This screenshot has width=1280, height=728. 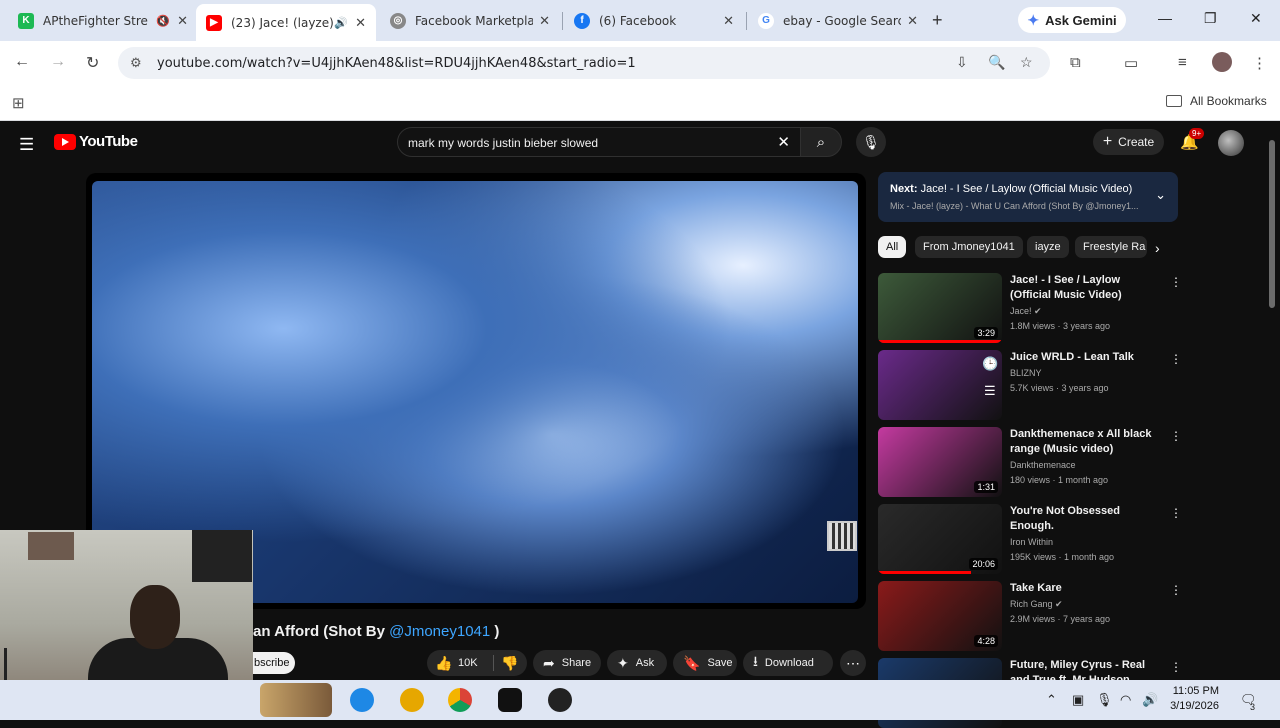 What do you see at coordinates (1072, 20) in the screenshot?
I see `ask-gemini-button: ✦ Ask Gemini` at bounding box center [1072, 20].